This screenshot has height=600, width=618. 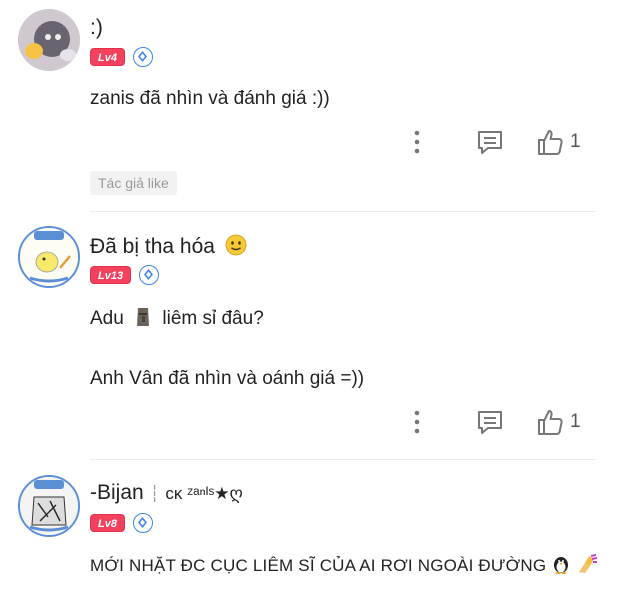 I want to click on author-like-tag: Tác giả like, so click(x=133, y=183).